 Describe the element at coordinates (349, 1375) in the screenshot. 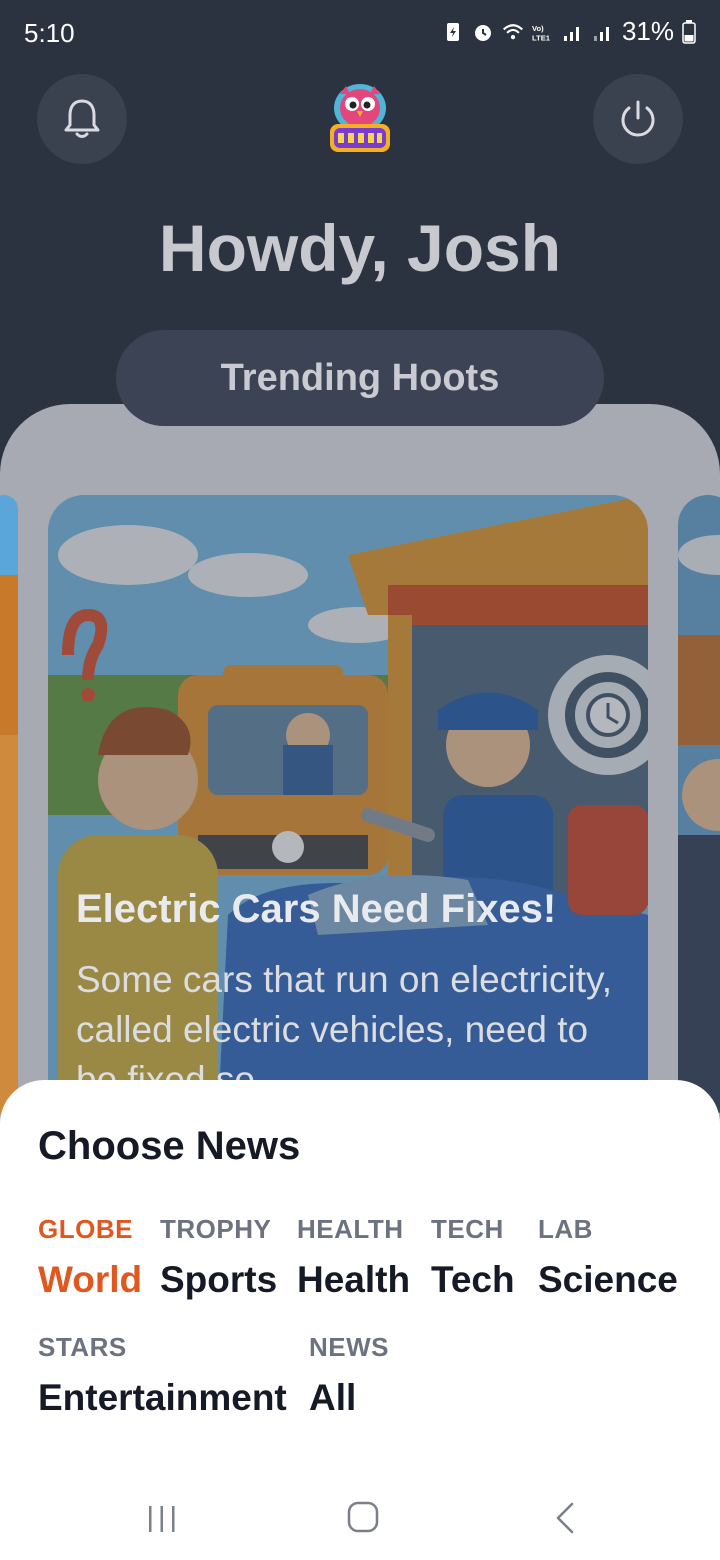

I see `category-all: NEWS All` at that location.